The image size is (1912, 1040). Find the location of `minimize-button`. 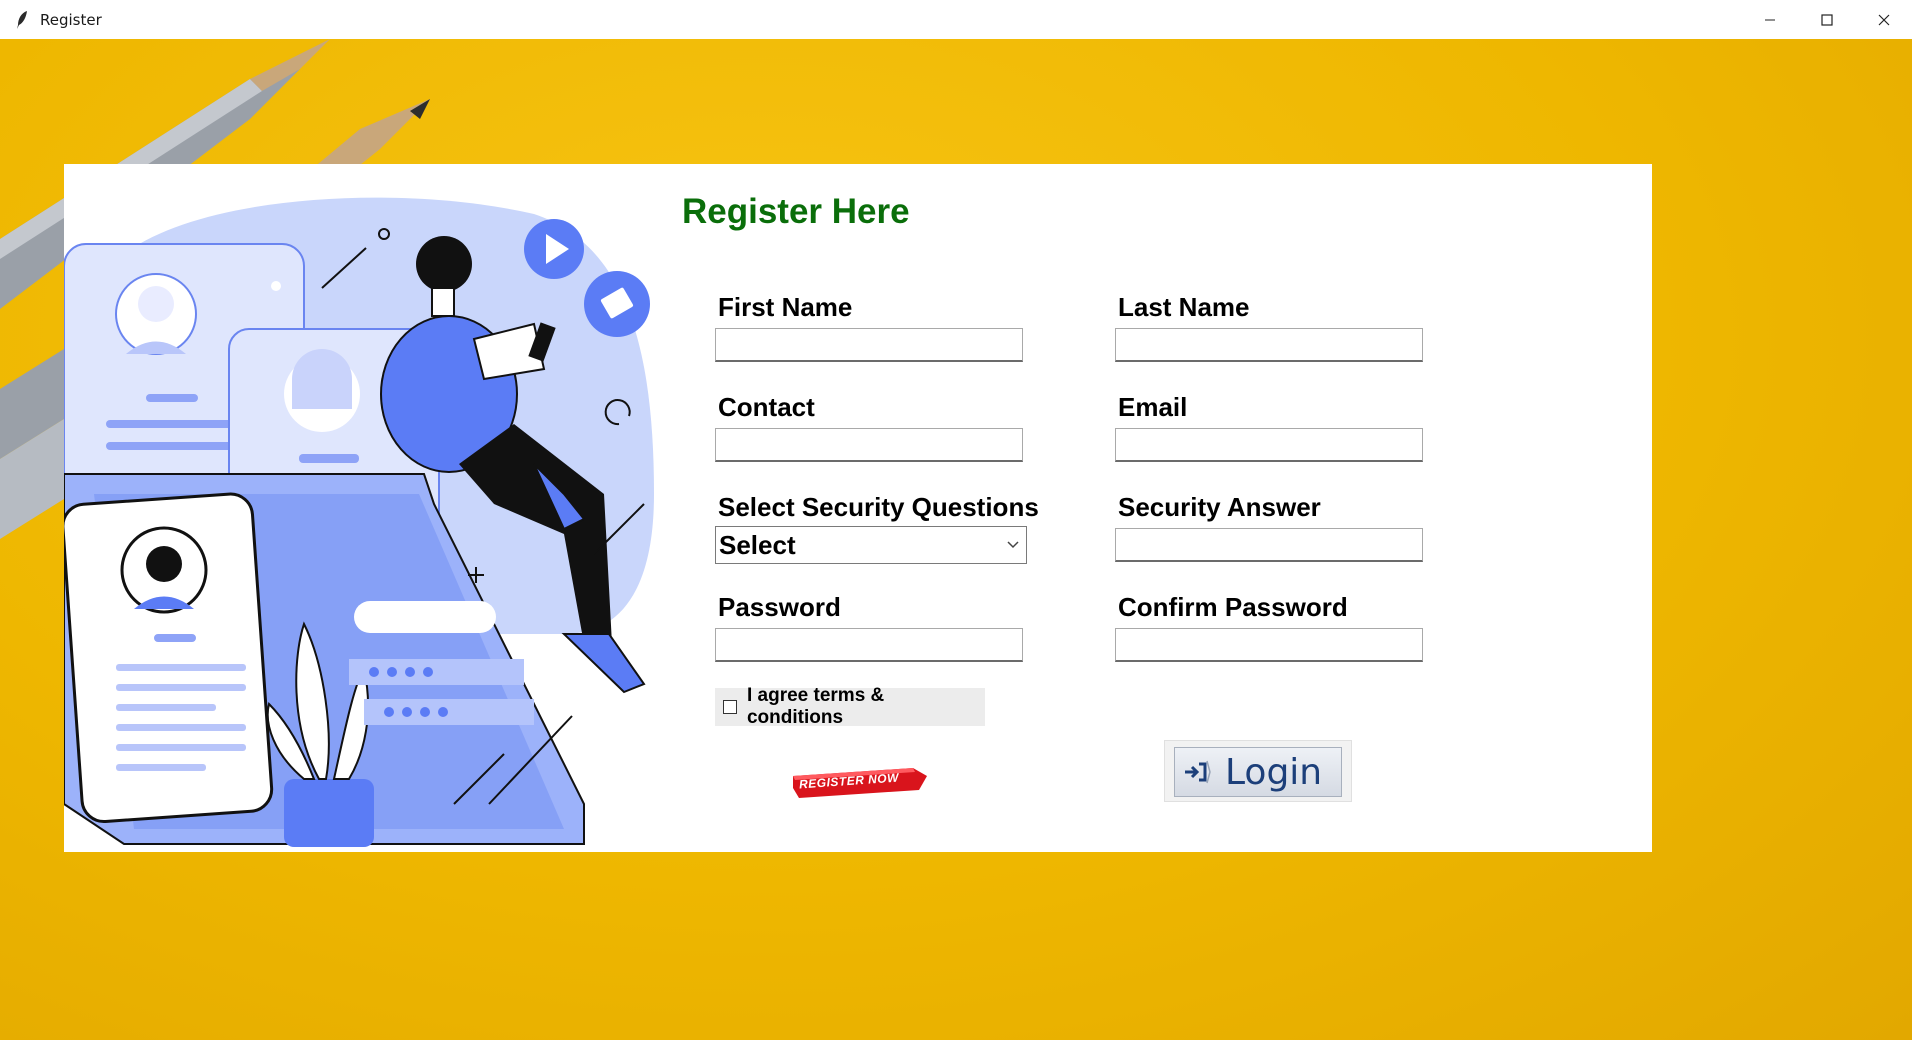

minimize-button is located at coordinates (1769, 19).